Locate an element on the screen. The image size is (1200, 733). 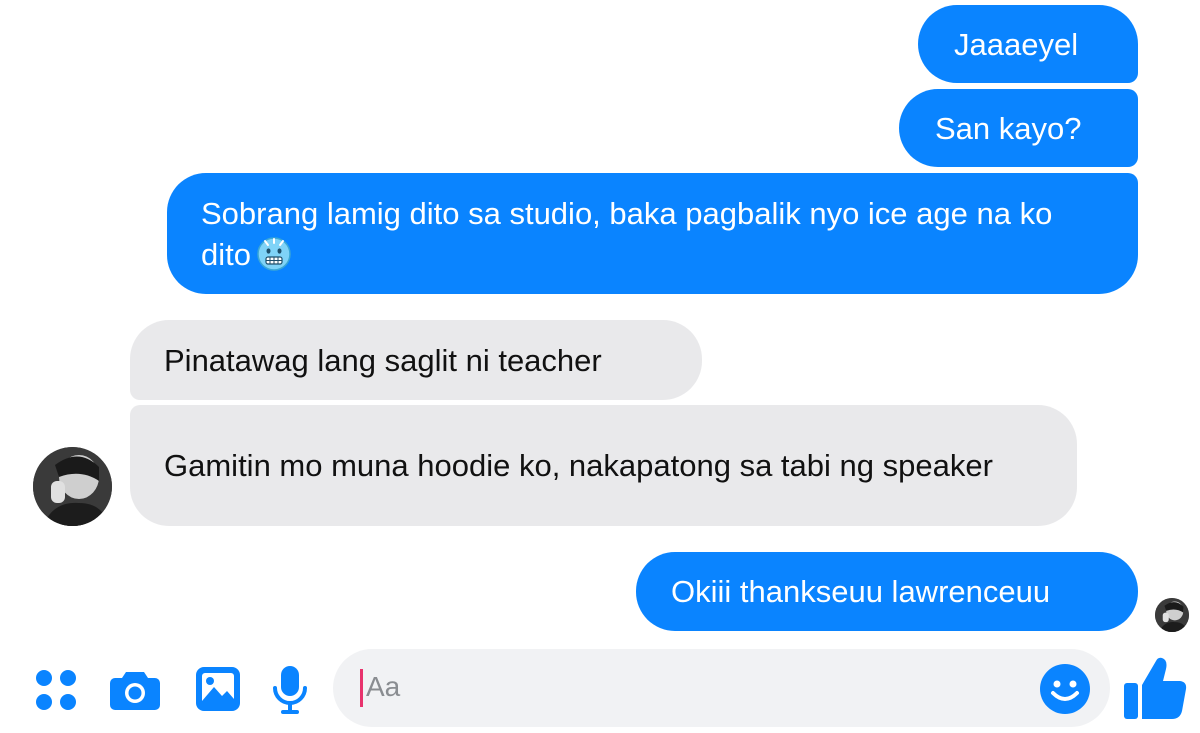
outgoing-message: Jaaaeyel is located at coordinates (1028, 44).